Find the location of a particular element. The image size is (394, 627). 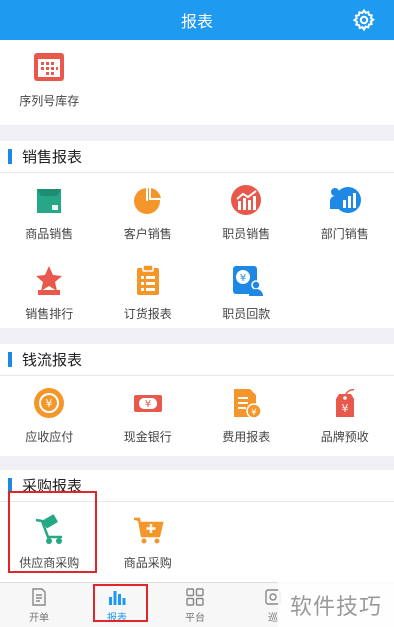

staff-payment-icon: ¥ is located at coordinates (248, 281).